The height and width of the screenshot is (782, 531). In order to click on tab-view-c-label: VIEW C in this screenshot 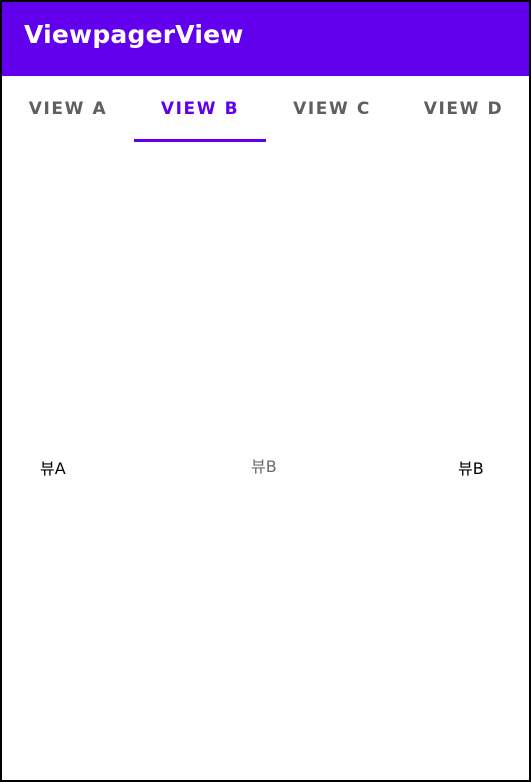, I will do `click(332, 109)`.